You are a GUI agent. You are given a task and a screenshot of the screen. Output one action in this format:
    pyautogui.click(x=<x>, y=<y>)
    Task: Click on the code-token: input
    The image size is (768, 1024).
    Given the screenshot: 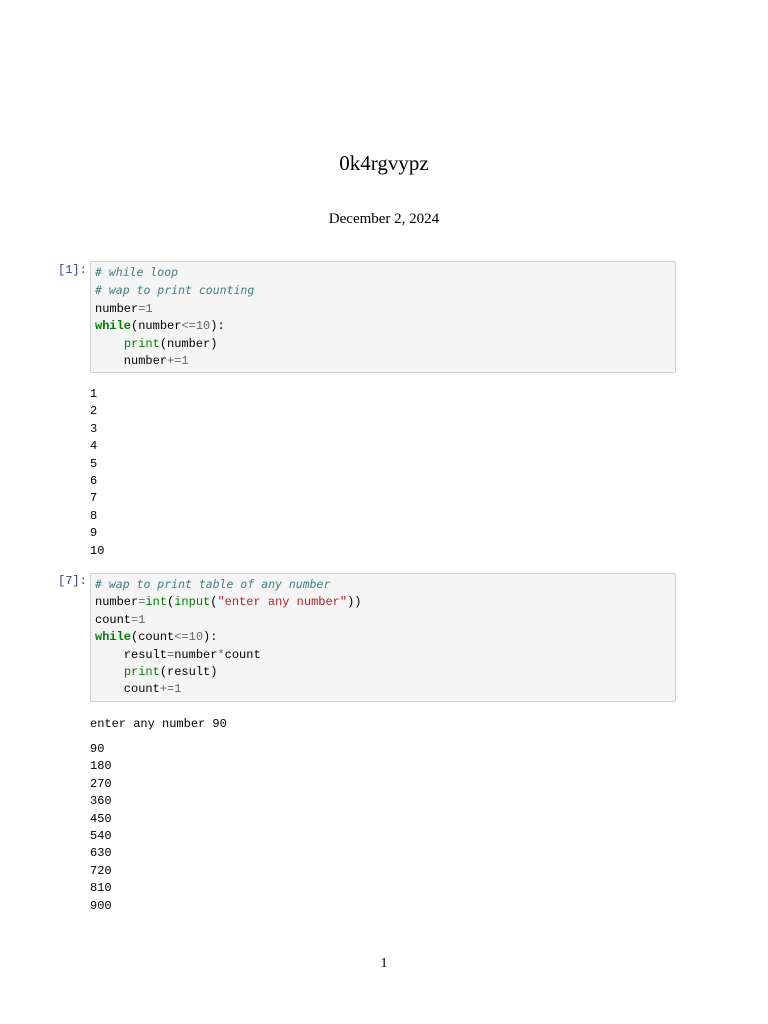 What is the action you would take?
    pyautogui.click(x=192, y=602)
    